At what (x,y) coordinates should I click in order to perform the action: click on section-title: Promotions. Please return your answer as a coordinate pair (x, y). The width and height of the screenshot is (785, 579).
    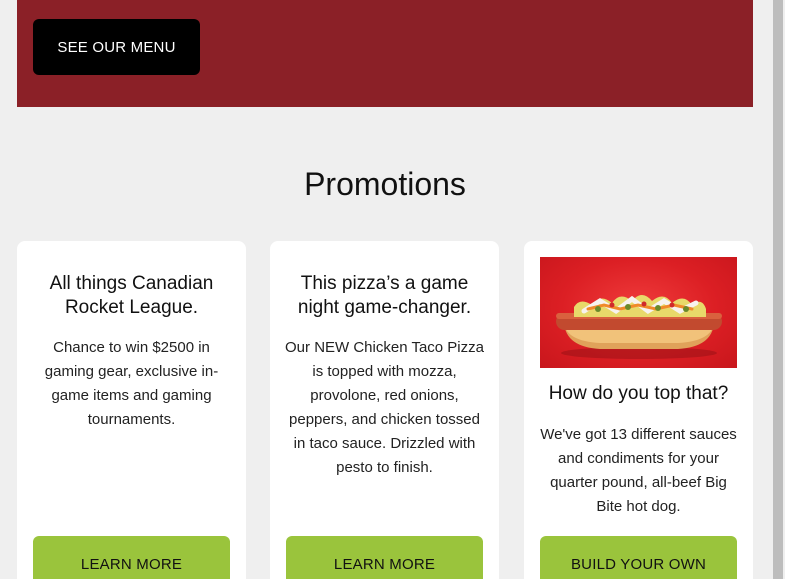
    Looking at the image, I should click on (385, 184).